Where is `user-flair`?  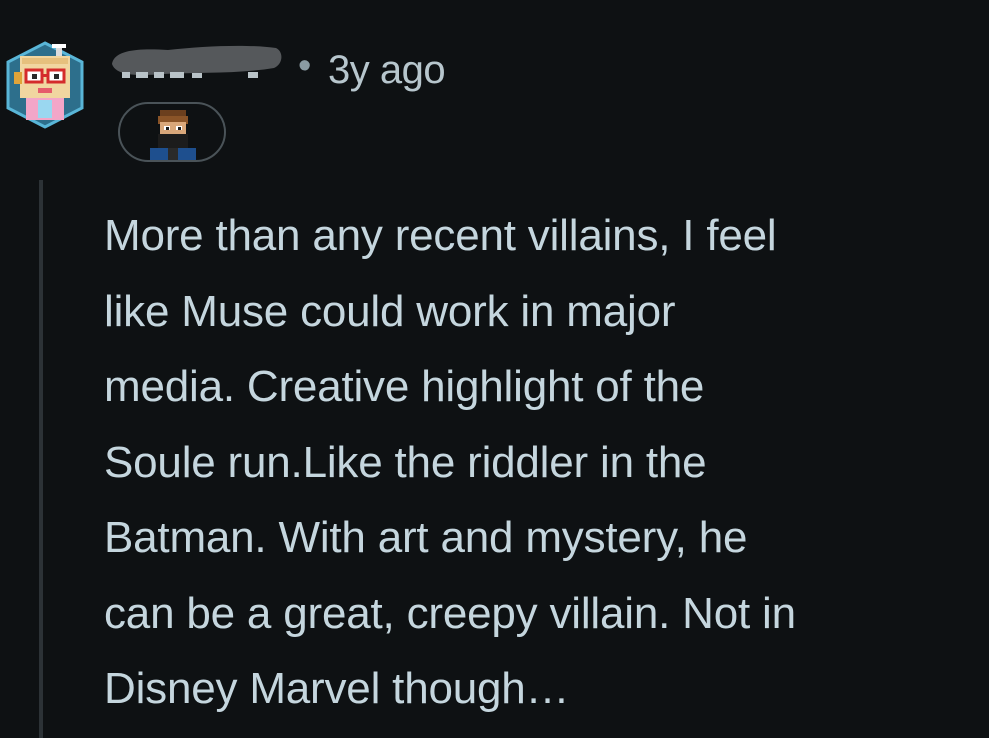 user-flair is located at coordinates (172, 132).